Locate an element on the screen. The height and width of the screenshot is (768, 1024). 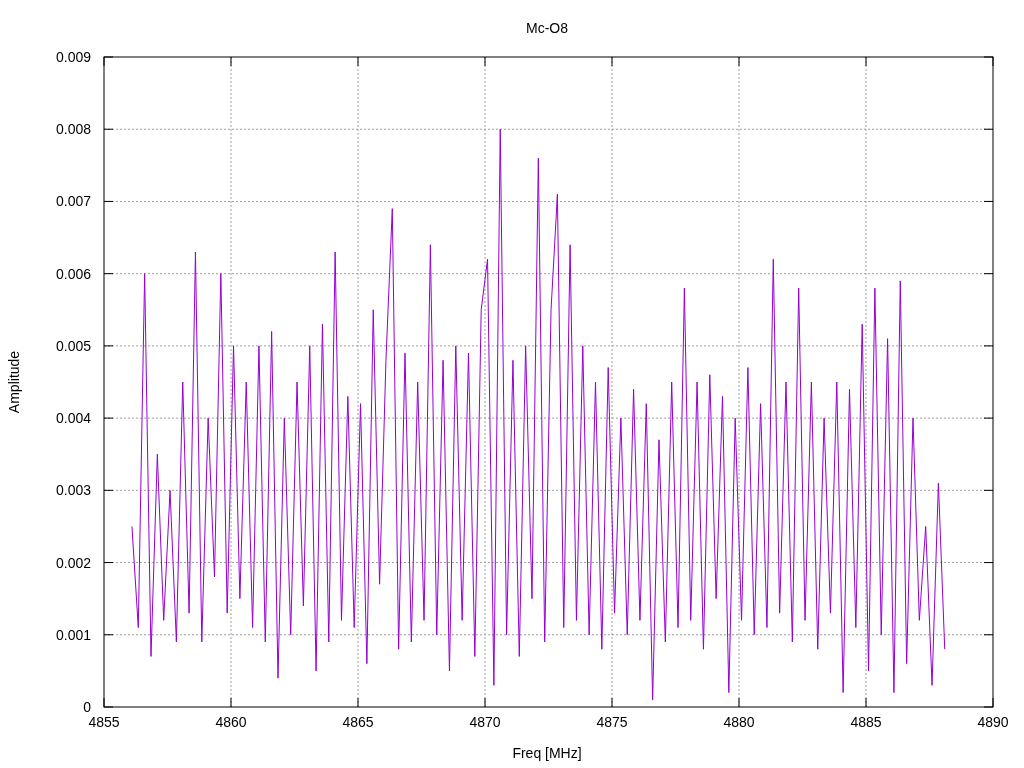
x-tick-label: 4870 is located at coordinates (485, 722).